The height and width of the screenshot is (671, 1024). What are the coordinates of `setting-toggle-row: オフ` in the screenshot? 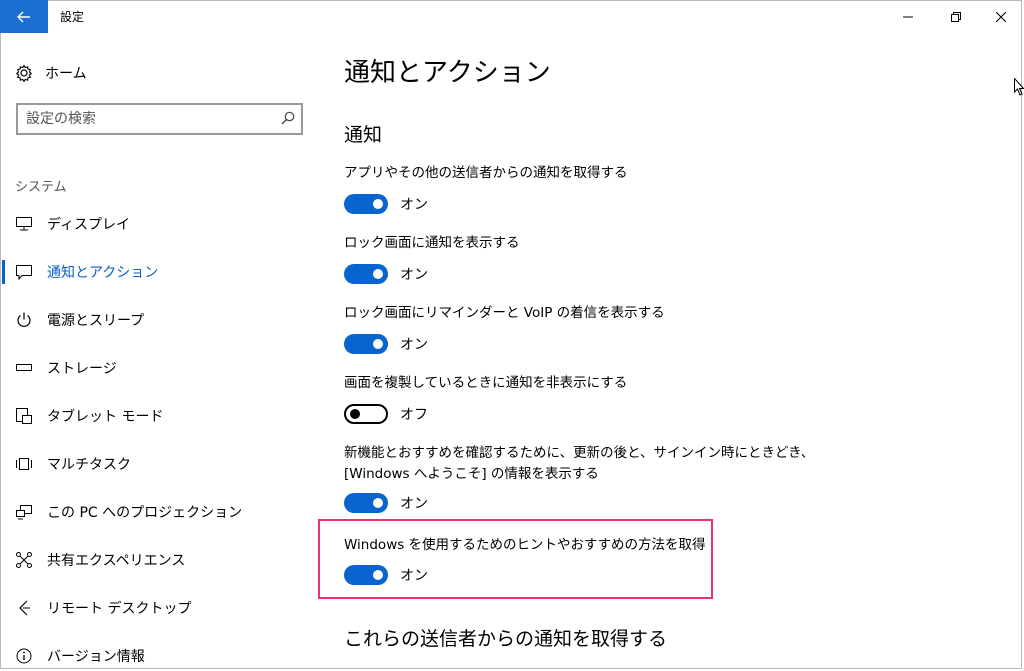 It's located at (386, 414).